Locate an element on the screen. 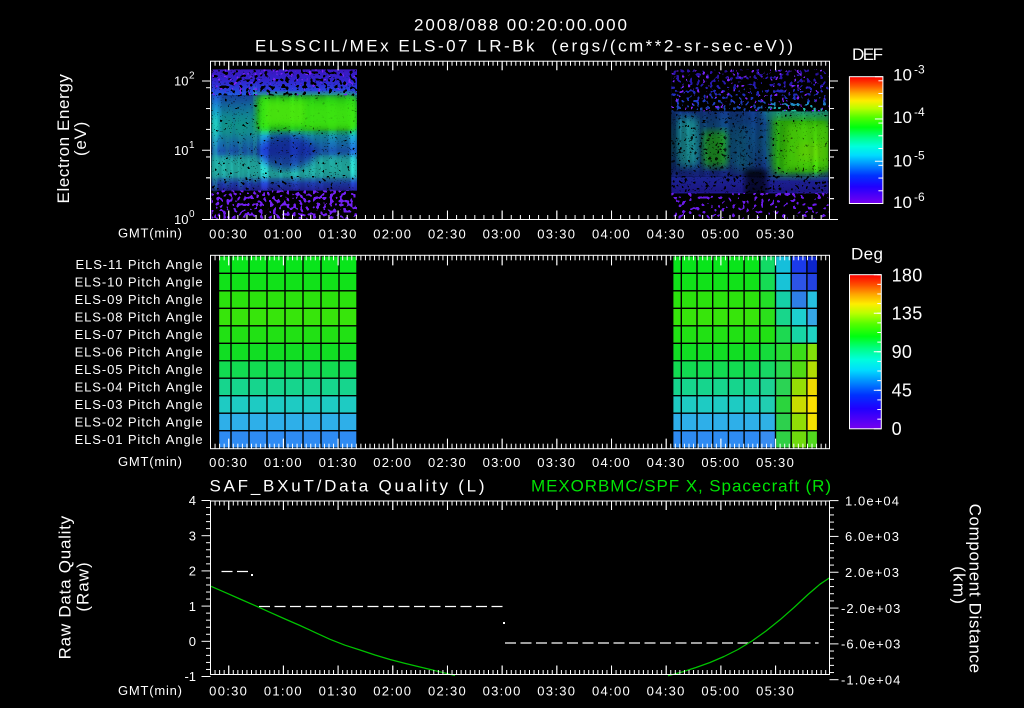  svg-text: ELS-09 Pitch Angle is located at coordinates (139, 299).